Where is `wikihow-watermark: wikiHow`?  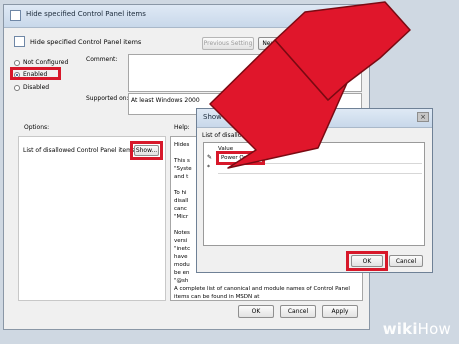 wikihow-watermark: wikiHow is located at coordinates (417, 329).